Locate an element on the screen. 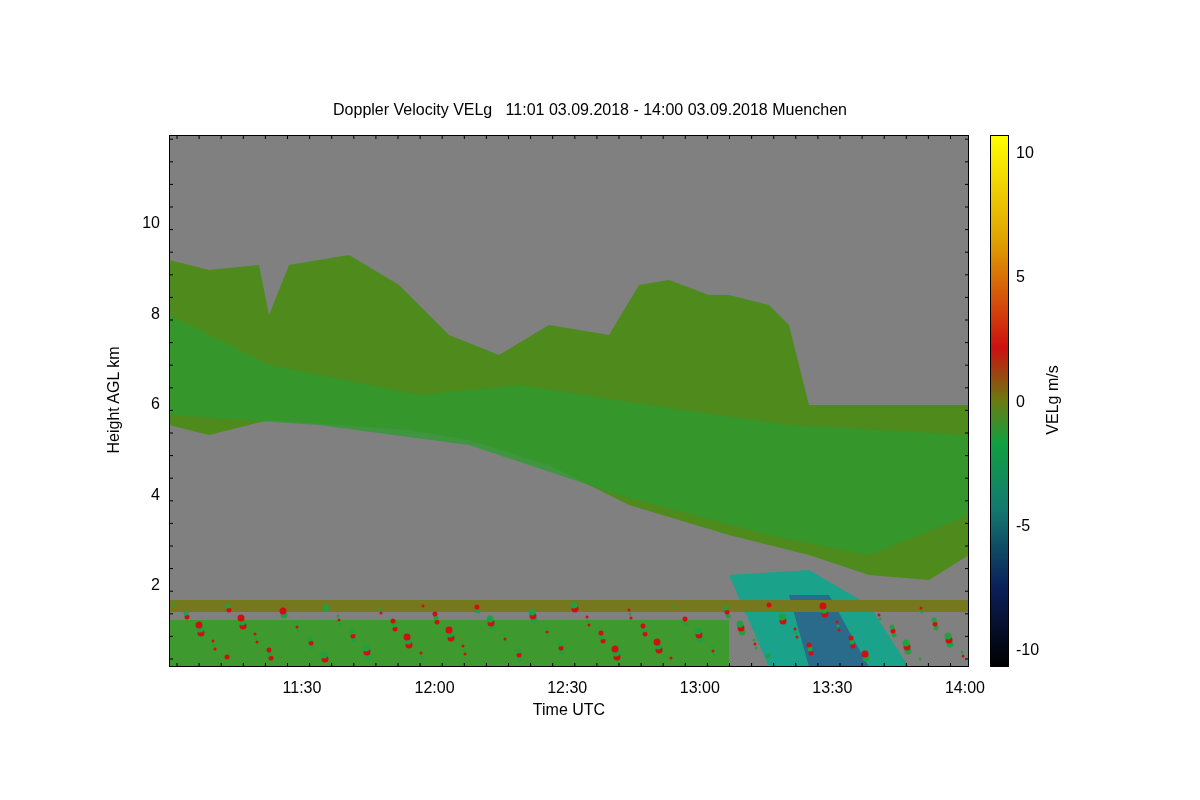 The height and width of the screenshot is (800, 1200). colorbar-tick-label: 0 is located at coordinates (1020, 401).